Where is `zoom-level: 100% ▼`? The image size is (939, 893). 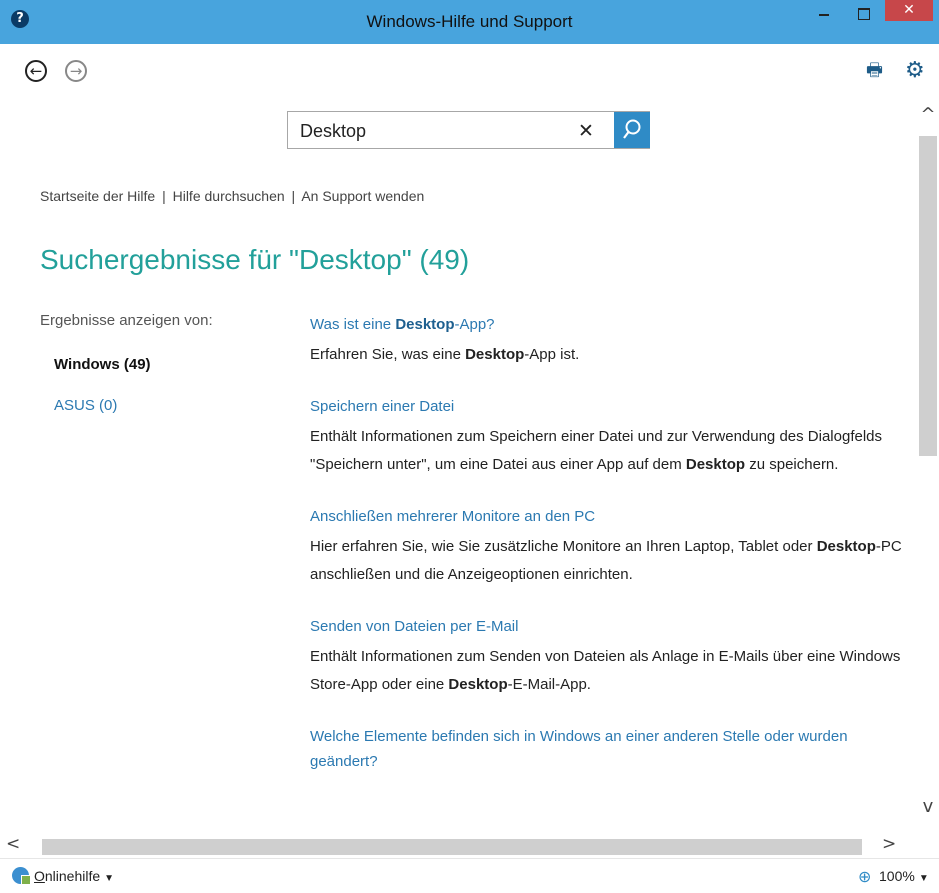 zoom-level: 100% ▼ is located at coordinates (904, 876).